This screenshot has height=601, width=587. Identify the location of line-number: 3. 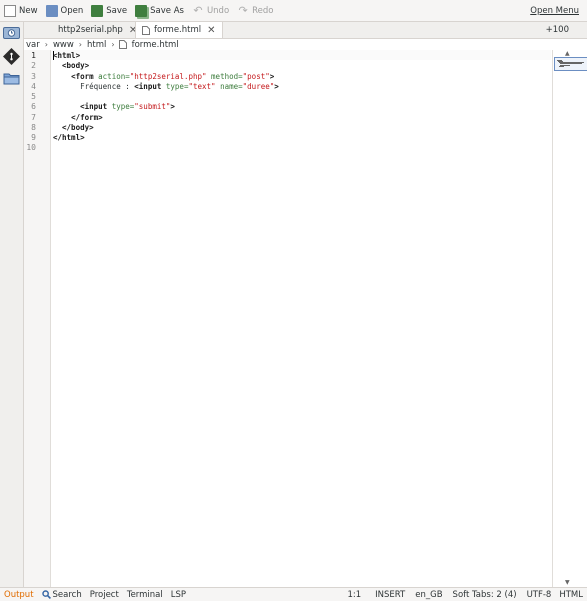
(33, 76).